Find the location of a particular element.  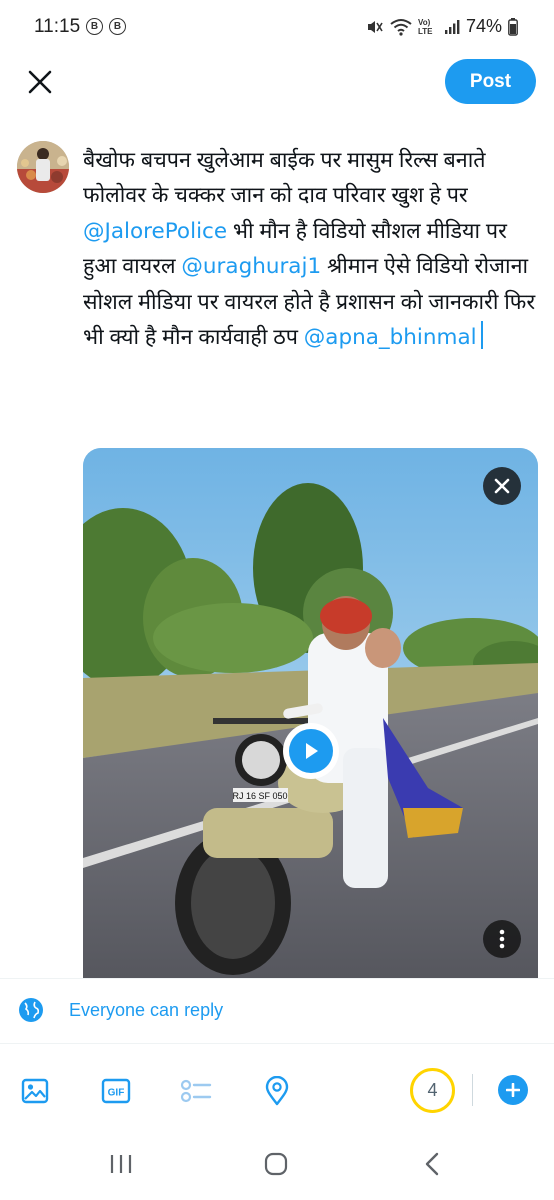

system-nav-bar is located at coordinates (277, 1164).